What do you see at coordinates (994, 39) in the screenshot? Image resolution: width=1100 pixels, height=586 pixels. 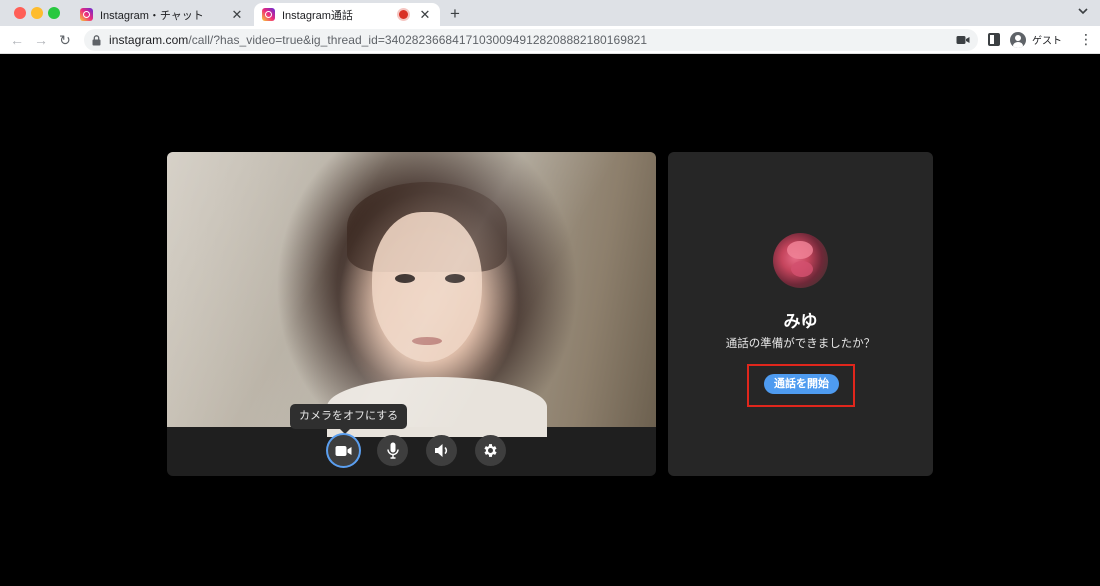 I see `side-panel-icon` at bounding box center [994, 39].